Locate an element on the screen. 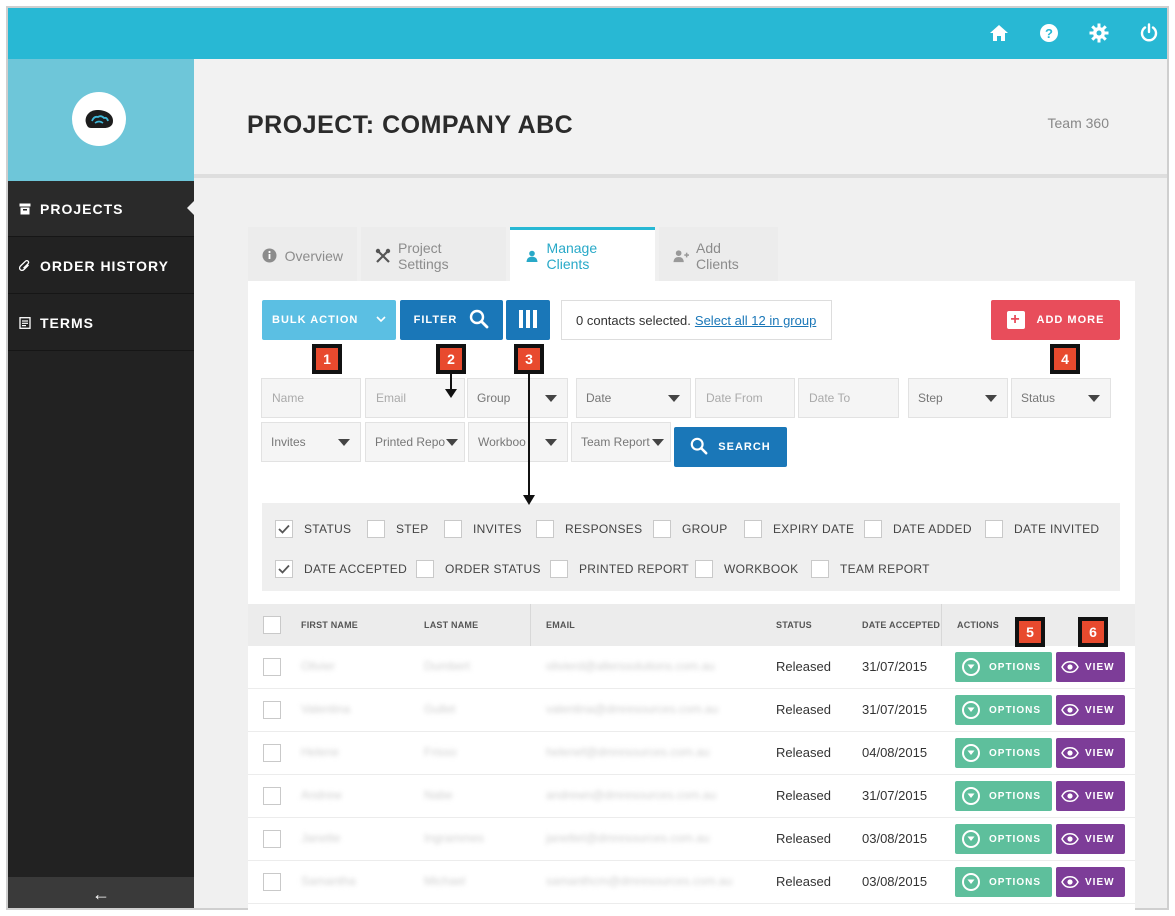 This screenshot has height=916, width=1175. column-header-first-name: FIRST NAME is located at coordinates (329, 625).